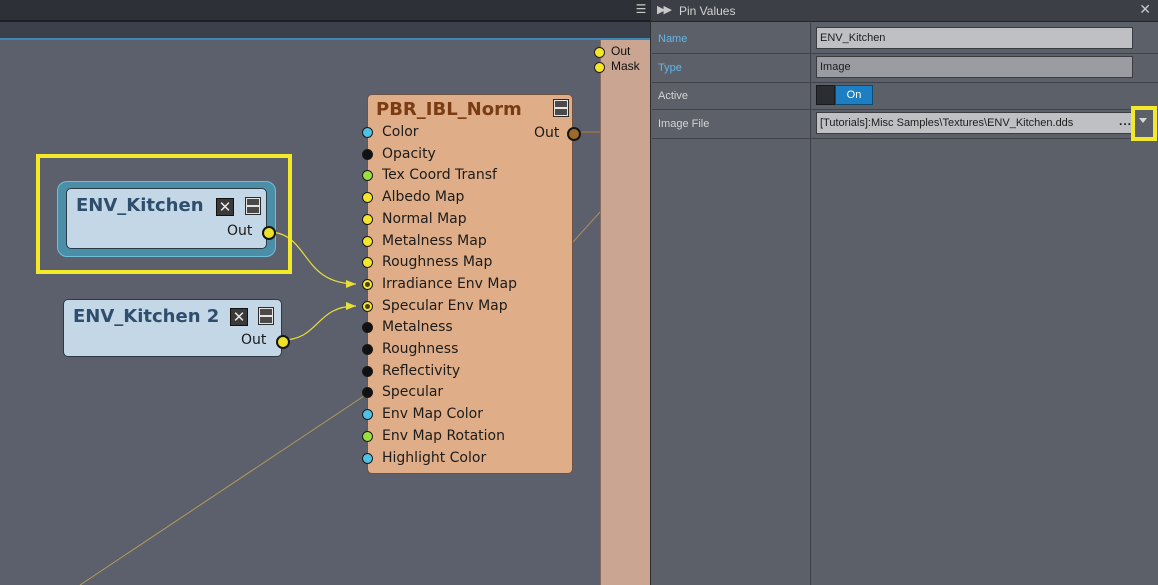 This screenshot has height=585, width=1158. What do you see at coordinates (467, 393) in the screenshot?
I see `node-input-row: Specular` at bounding box center [467, 393].